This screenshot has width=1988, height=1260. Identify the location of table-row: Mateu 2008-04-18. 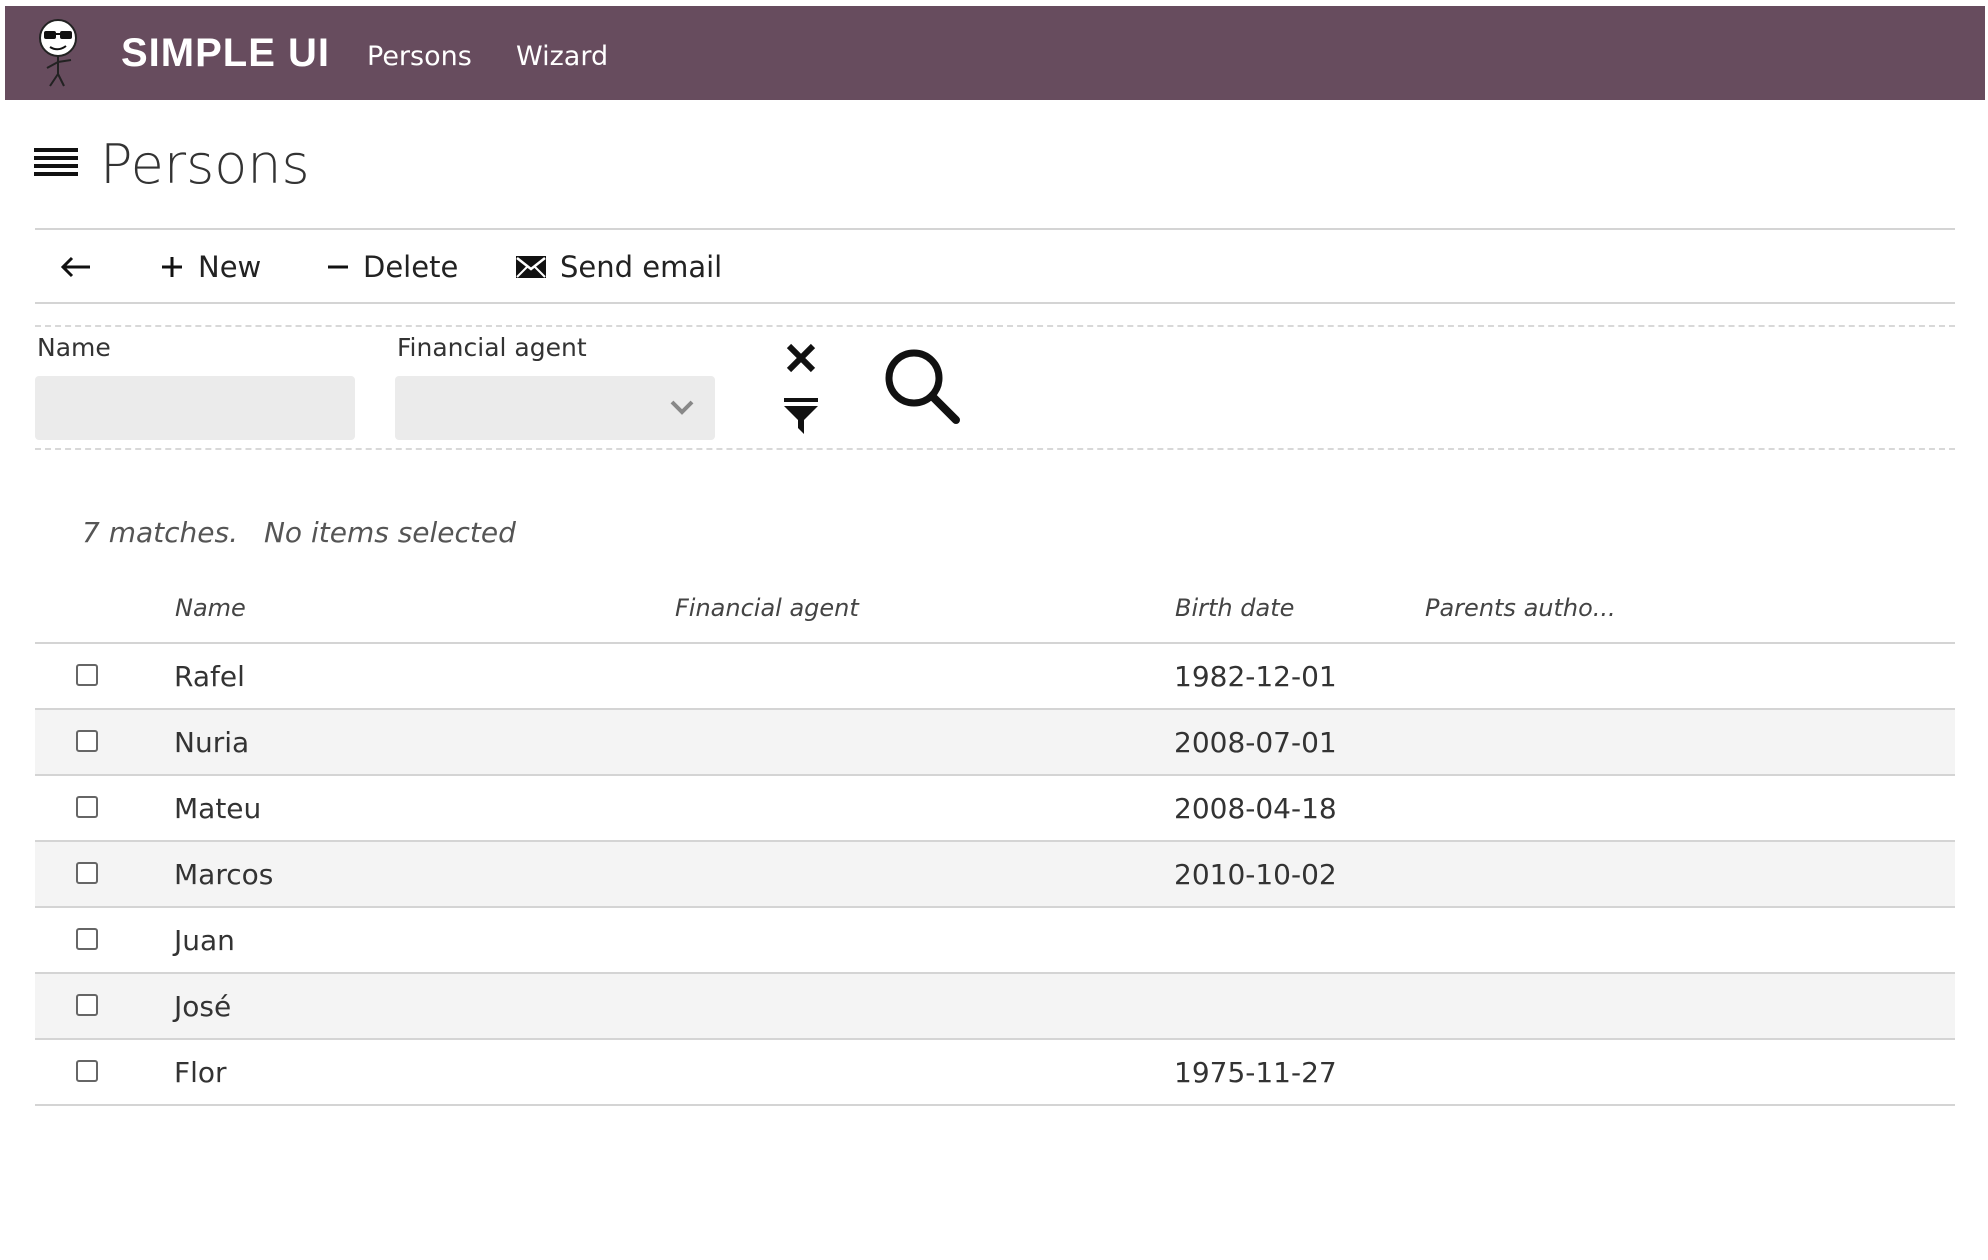
(995, 809).